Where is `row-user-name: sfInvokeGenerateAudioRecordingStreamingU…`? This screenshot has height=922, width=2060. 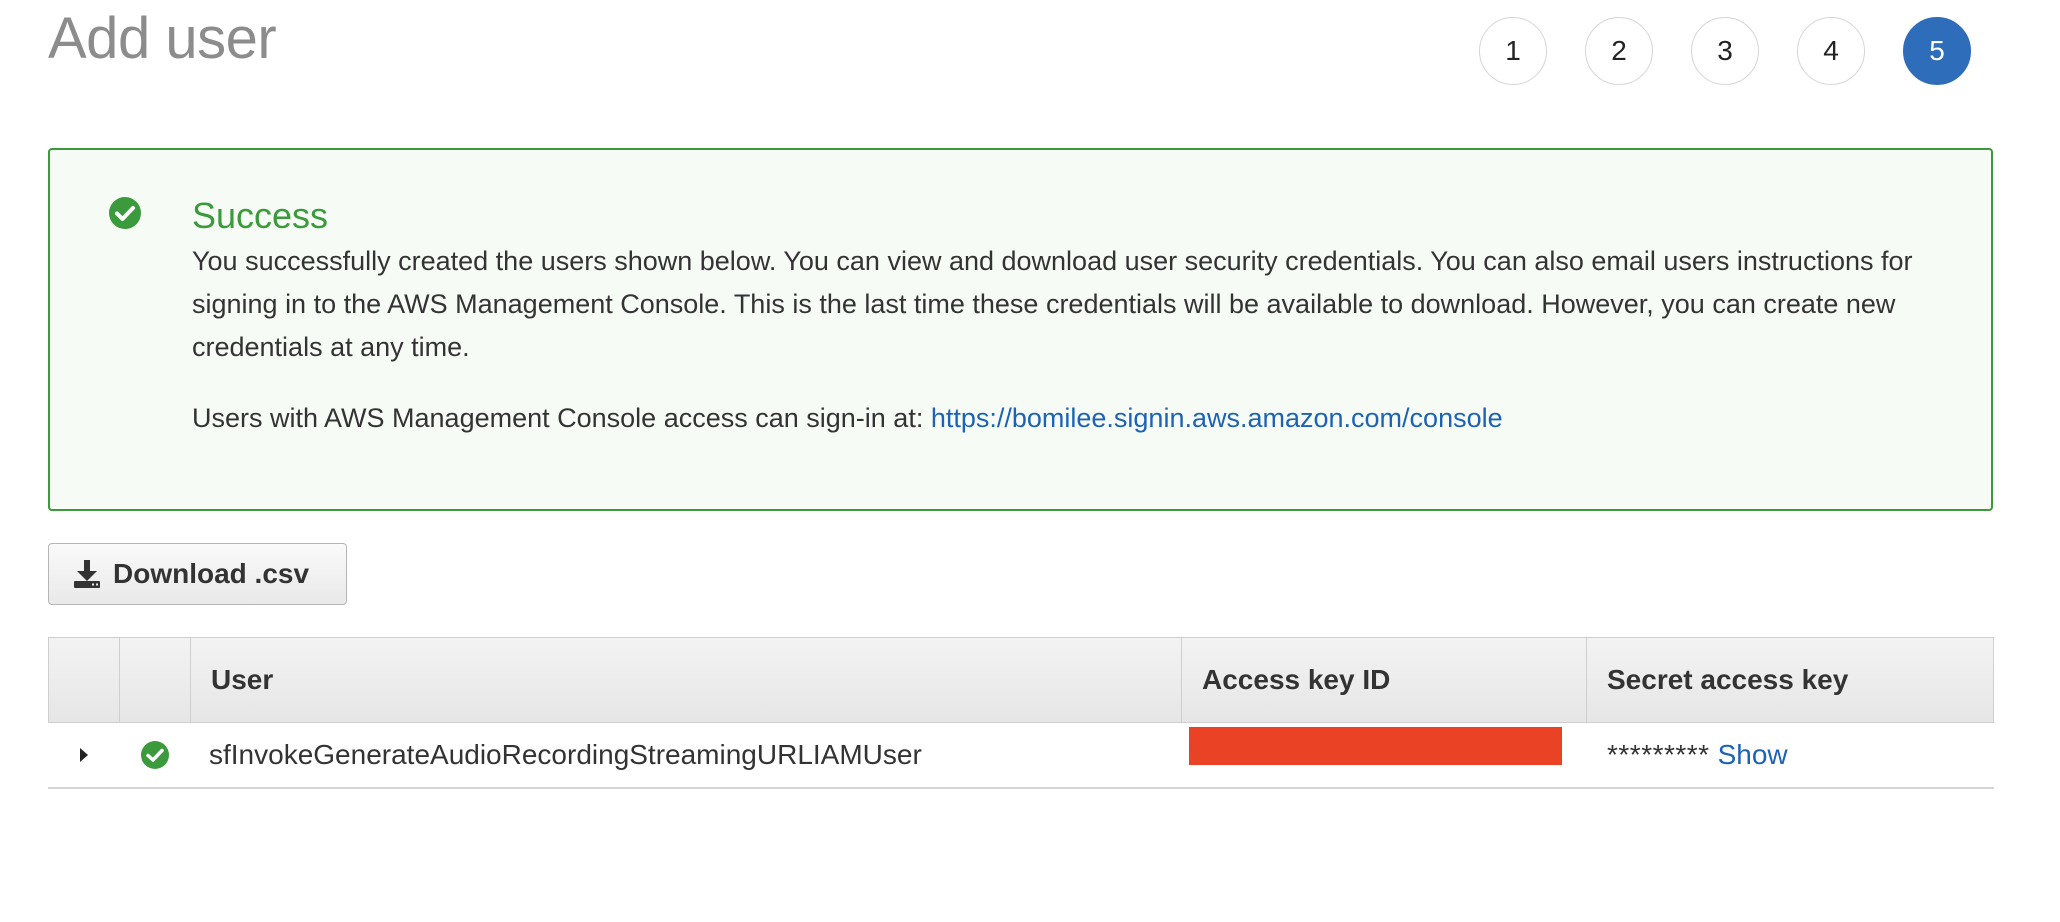
row-user-name: sfInvokeGenerateAudioRecordingStreamingU… is located at coordinates (565, 754).